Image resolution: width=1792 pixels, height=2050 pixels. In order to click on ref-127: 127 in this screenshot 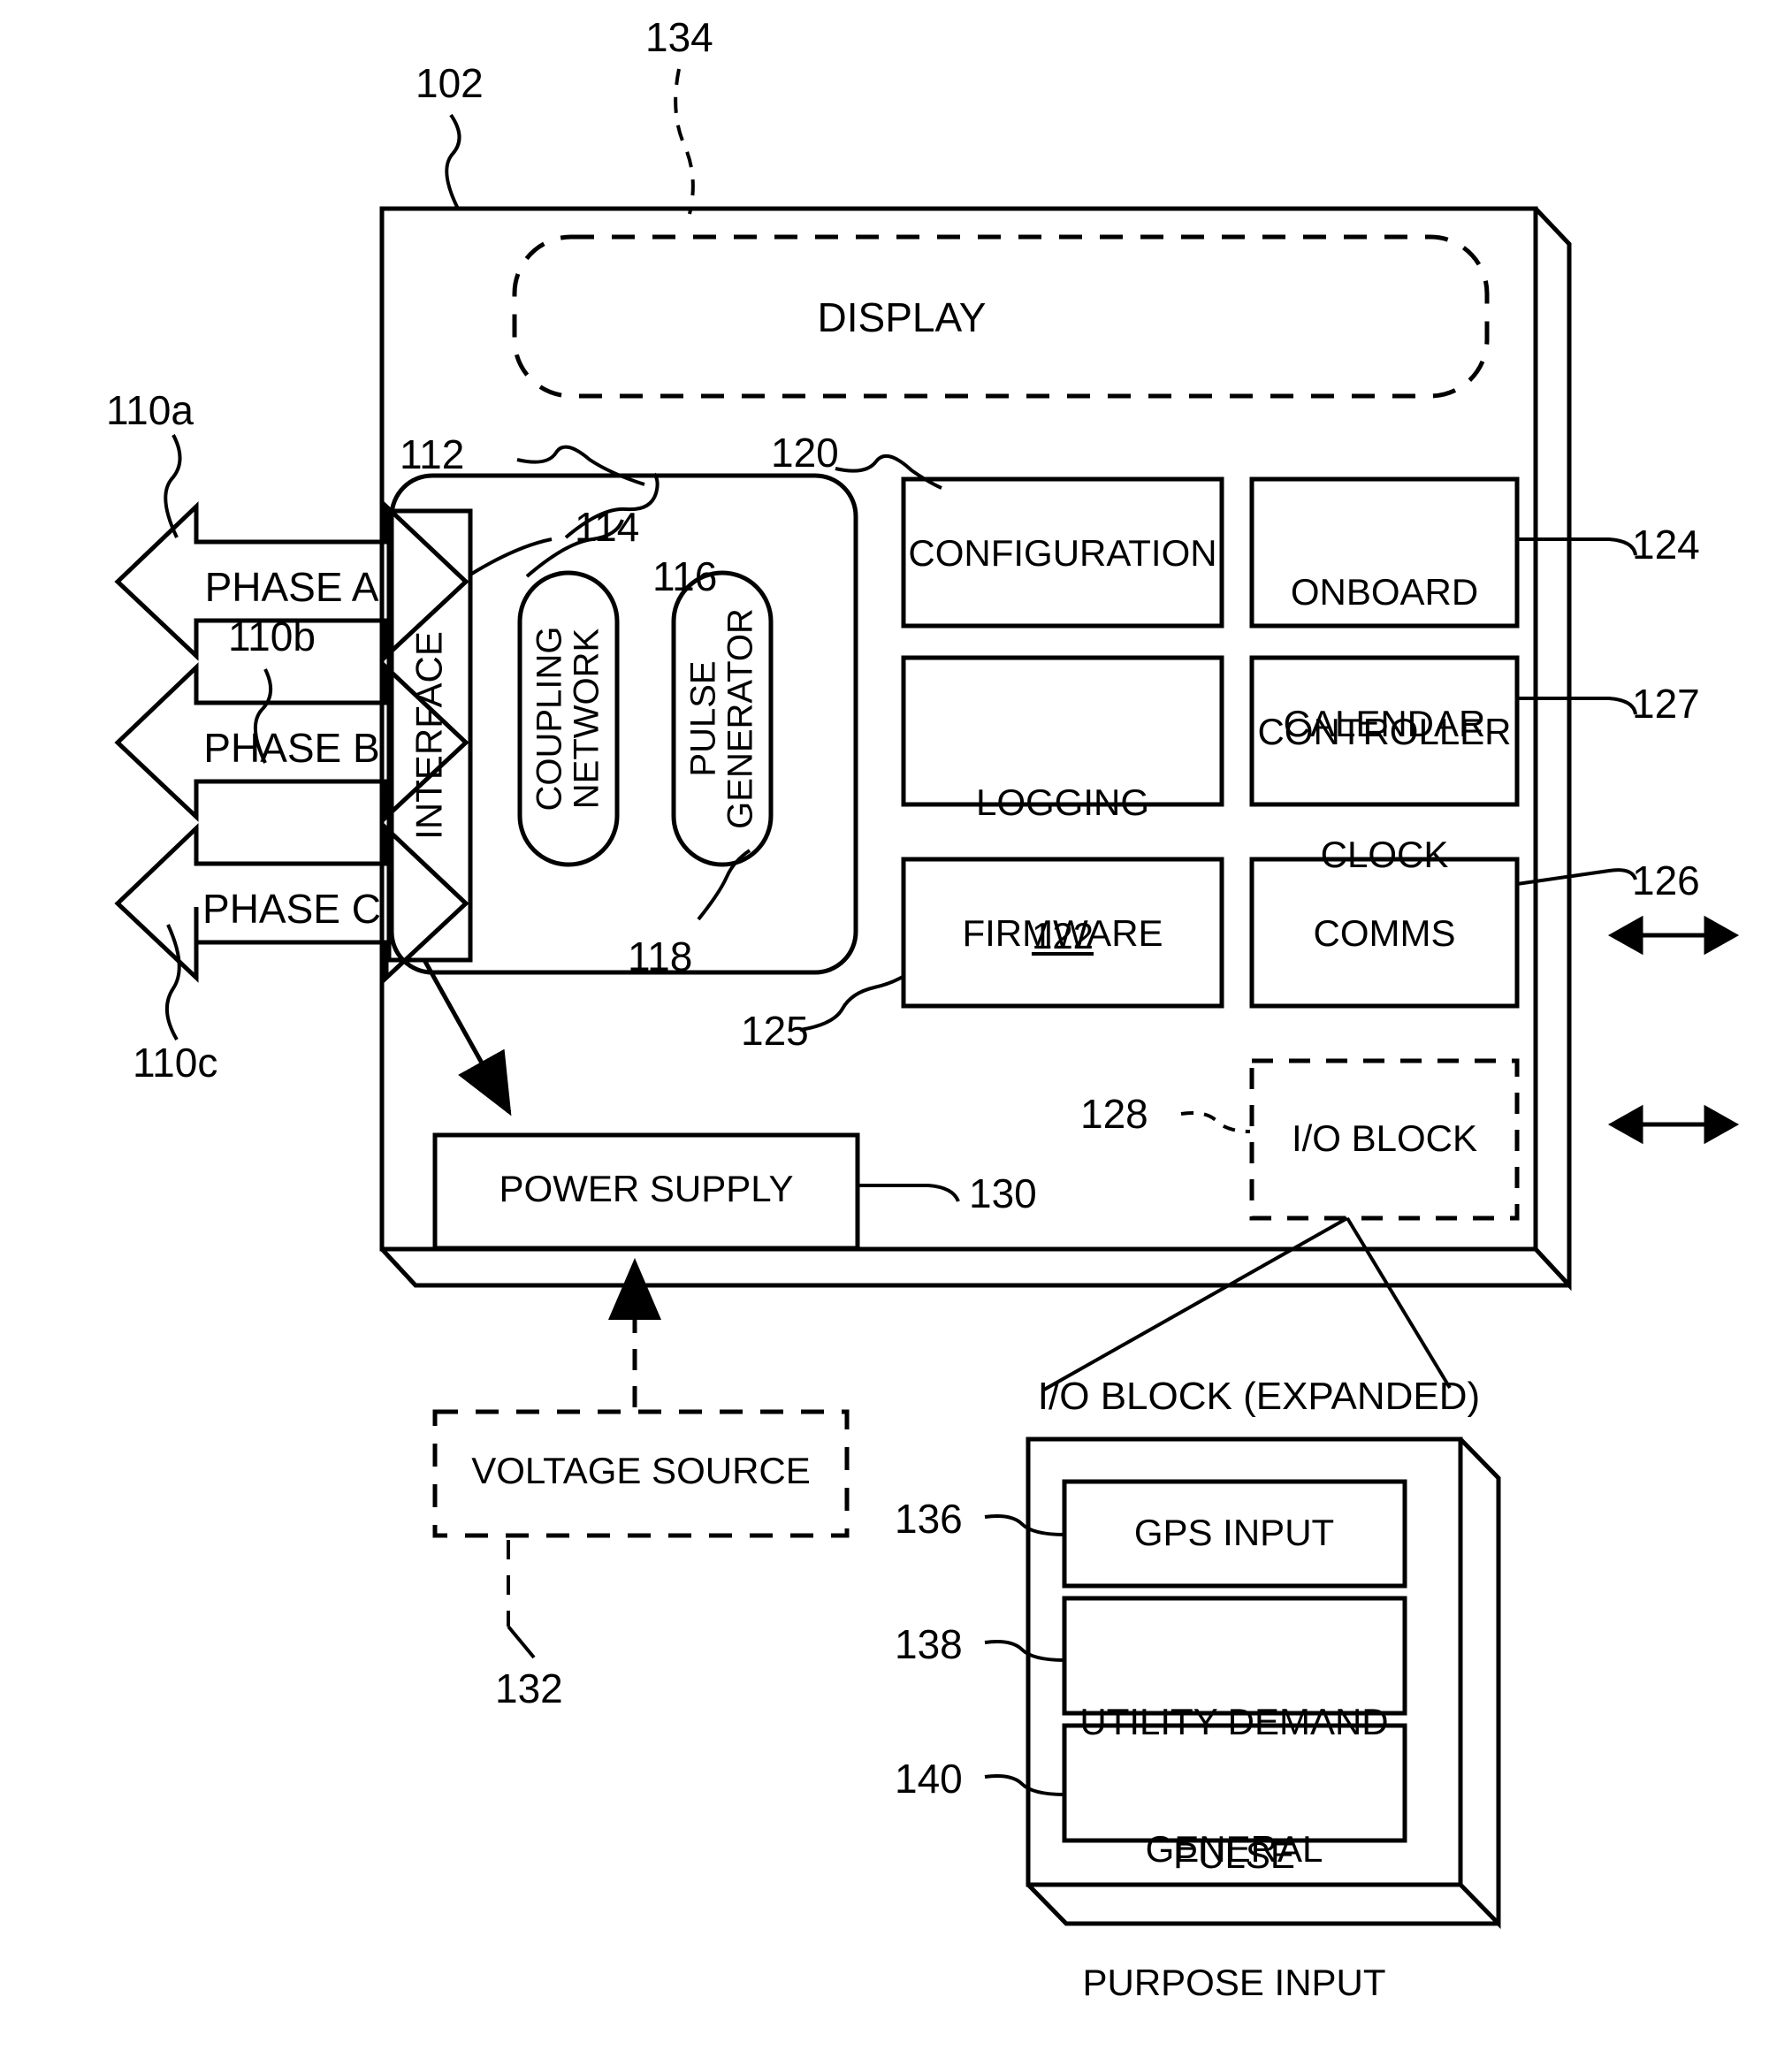, I will do `click(1666, 704)`.